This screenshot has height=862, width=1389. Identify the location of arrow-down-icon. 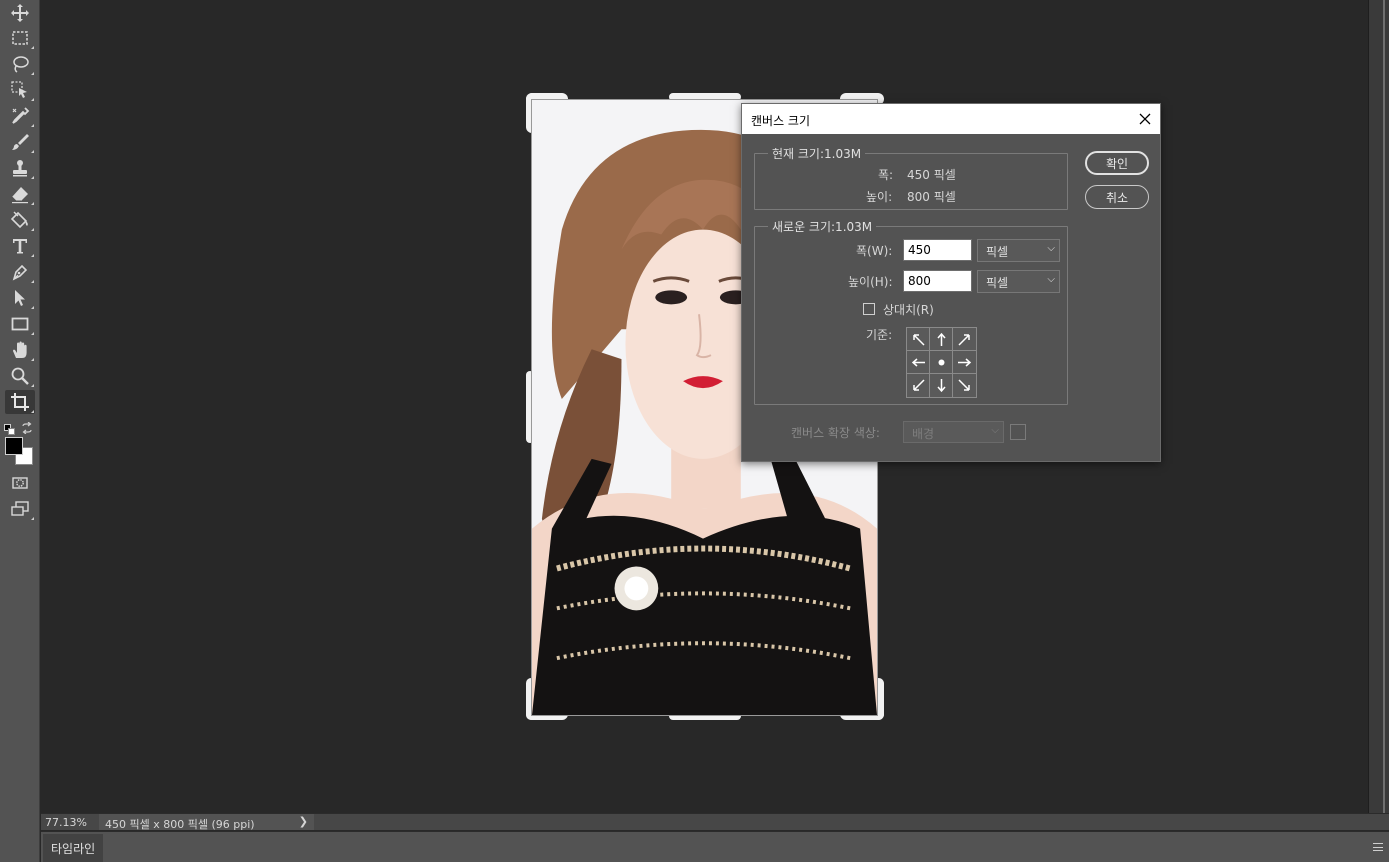
(941, 386).